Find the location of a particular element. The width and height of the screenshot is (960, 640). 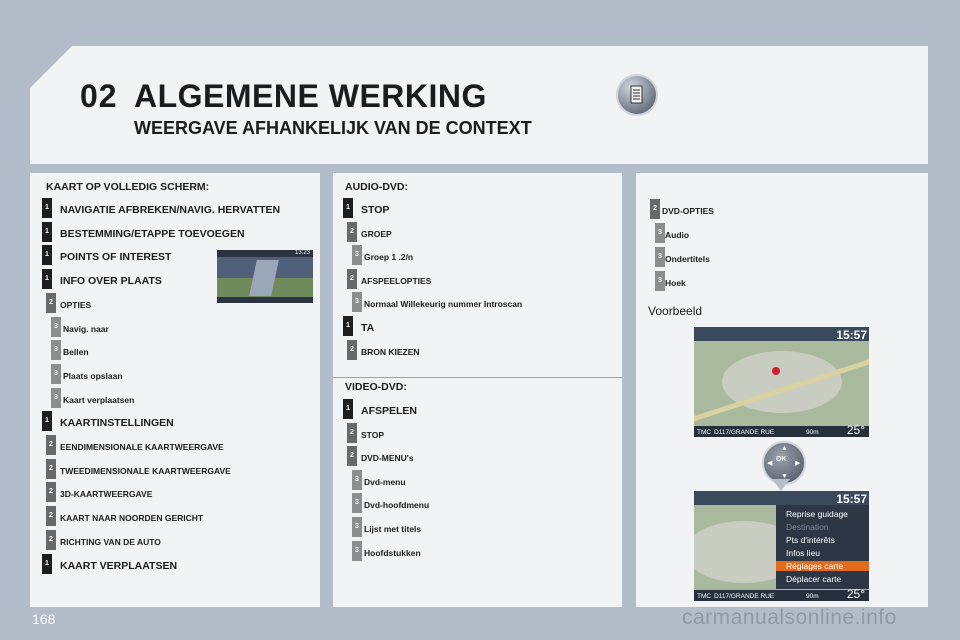

menu-item: OPTIES is located at coordinates (76, 304).